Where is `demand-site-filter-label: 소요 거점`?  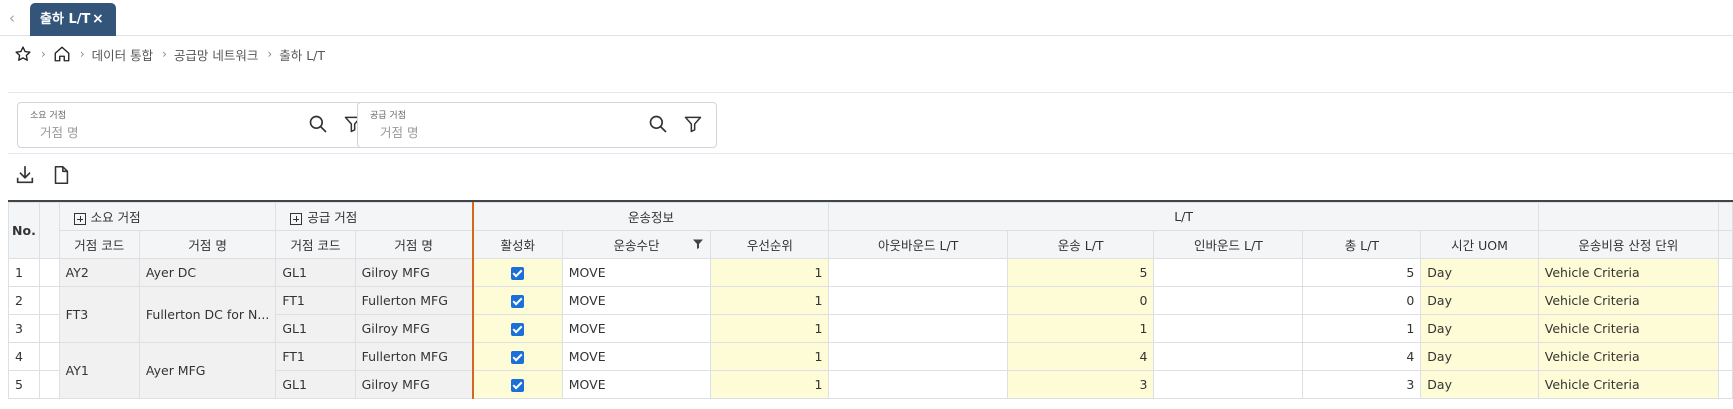
demand-site-filter-label: 소요 거점 is located at coordinates (48, 116).